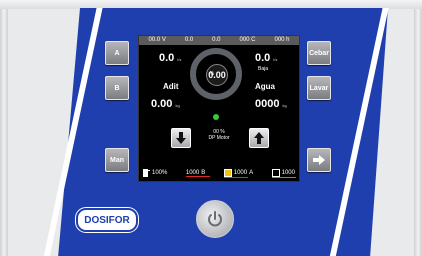  I want to click on tank-b-bar, so click(197, 176).